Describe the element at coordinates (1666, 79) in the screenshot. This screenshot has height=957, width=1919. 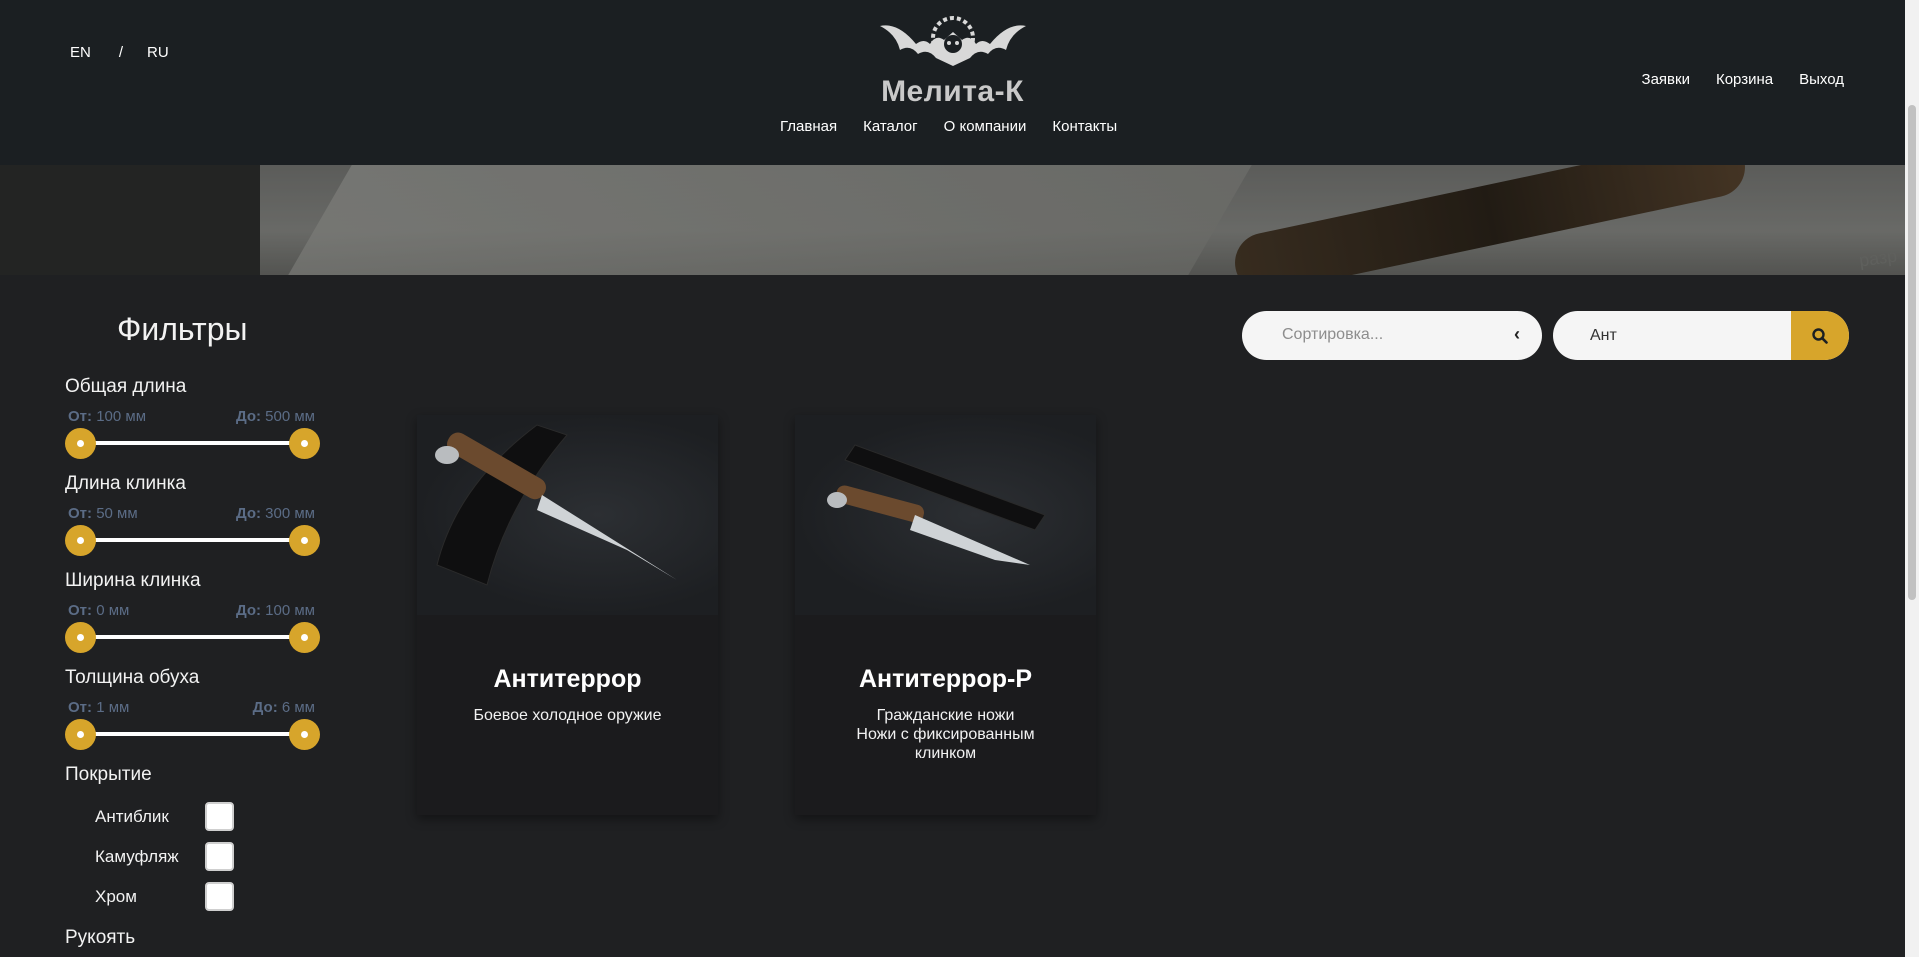
I see `nav-requests: Заявки` at that location.